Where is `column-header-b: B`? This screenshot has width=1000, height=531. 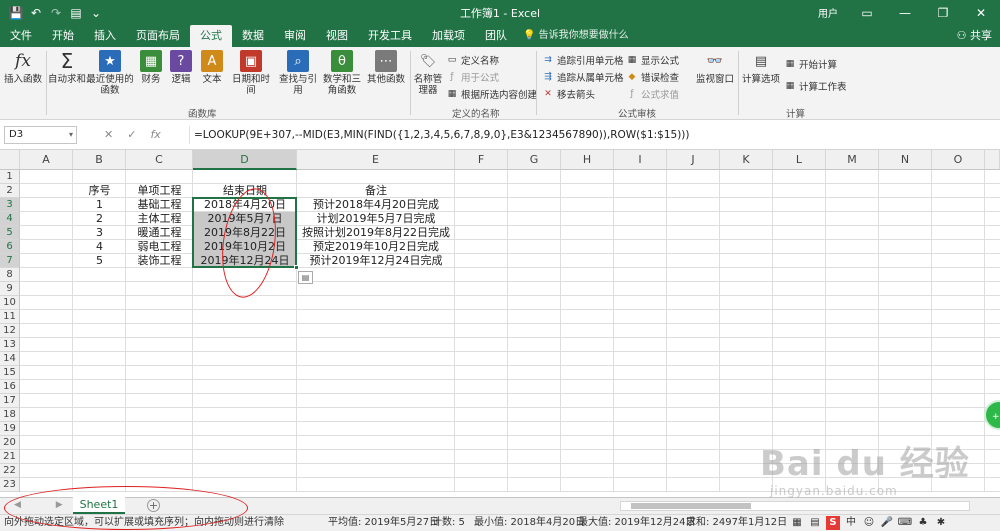 column-header-b: B is located at coordinates (99, 160).